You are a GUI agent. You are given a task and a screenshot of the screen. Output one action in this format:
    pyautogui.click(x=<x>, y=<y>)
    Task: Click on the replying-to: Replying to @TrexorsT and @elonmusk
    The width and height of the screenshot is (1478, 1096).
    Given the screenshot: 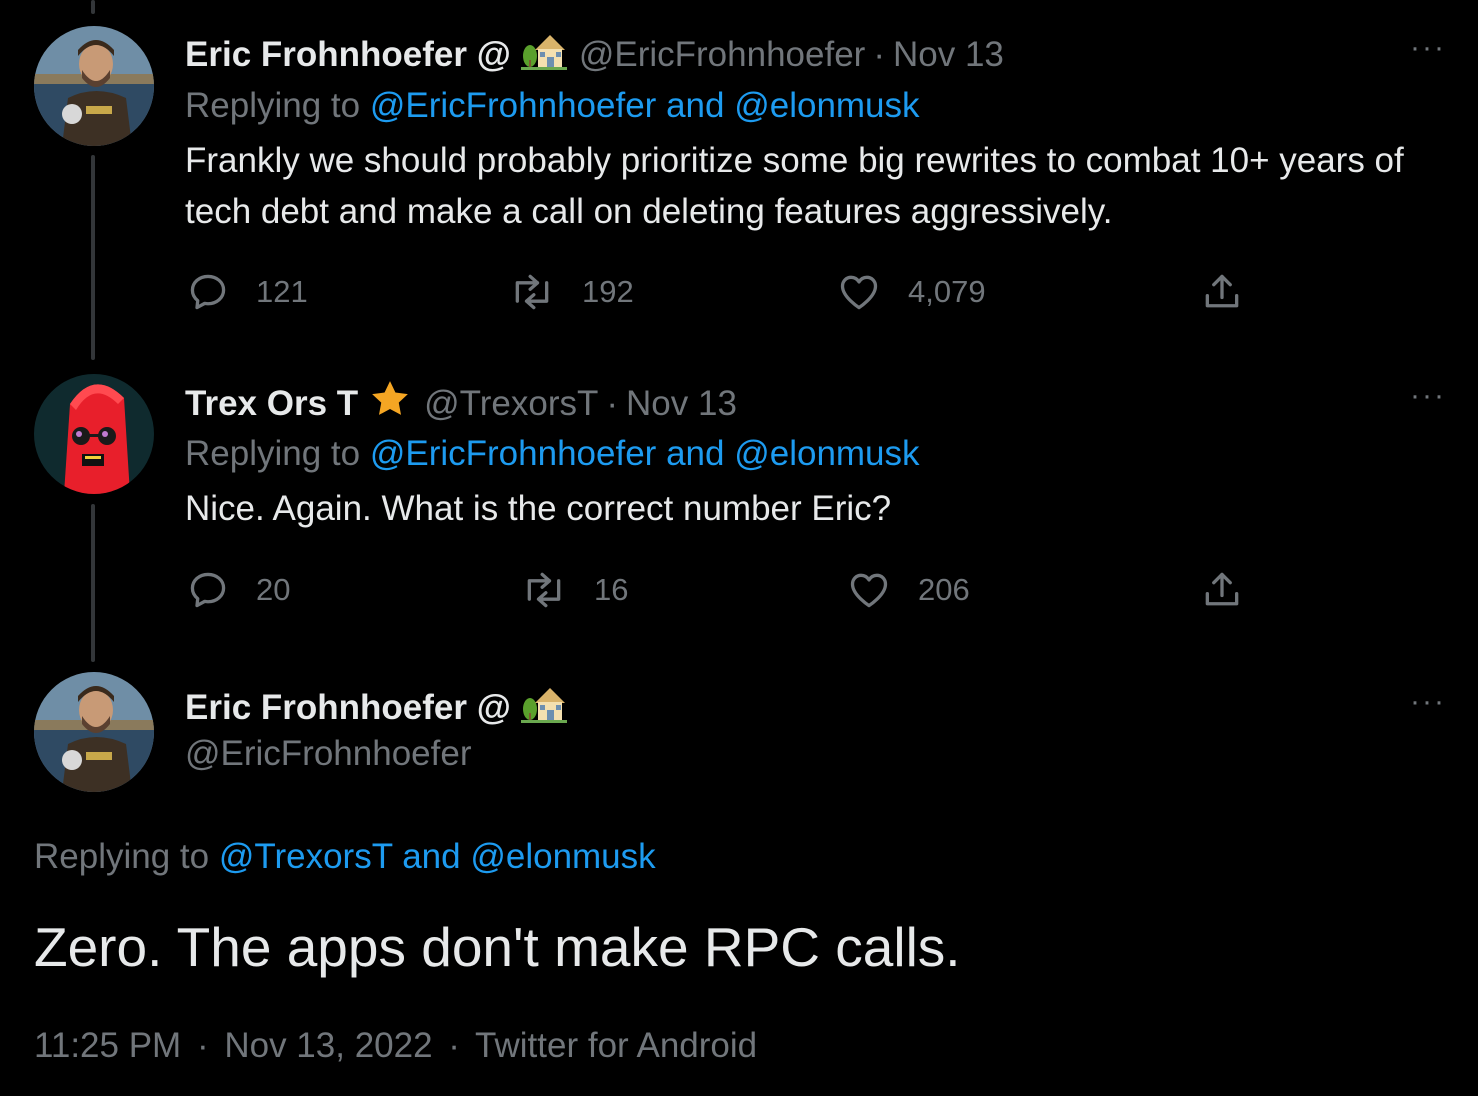 What is the action you would take?
    pyautogui.click(x=345, y=857)
    